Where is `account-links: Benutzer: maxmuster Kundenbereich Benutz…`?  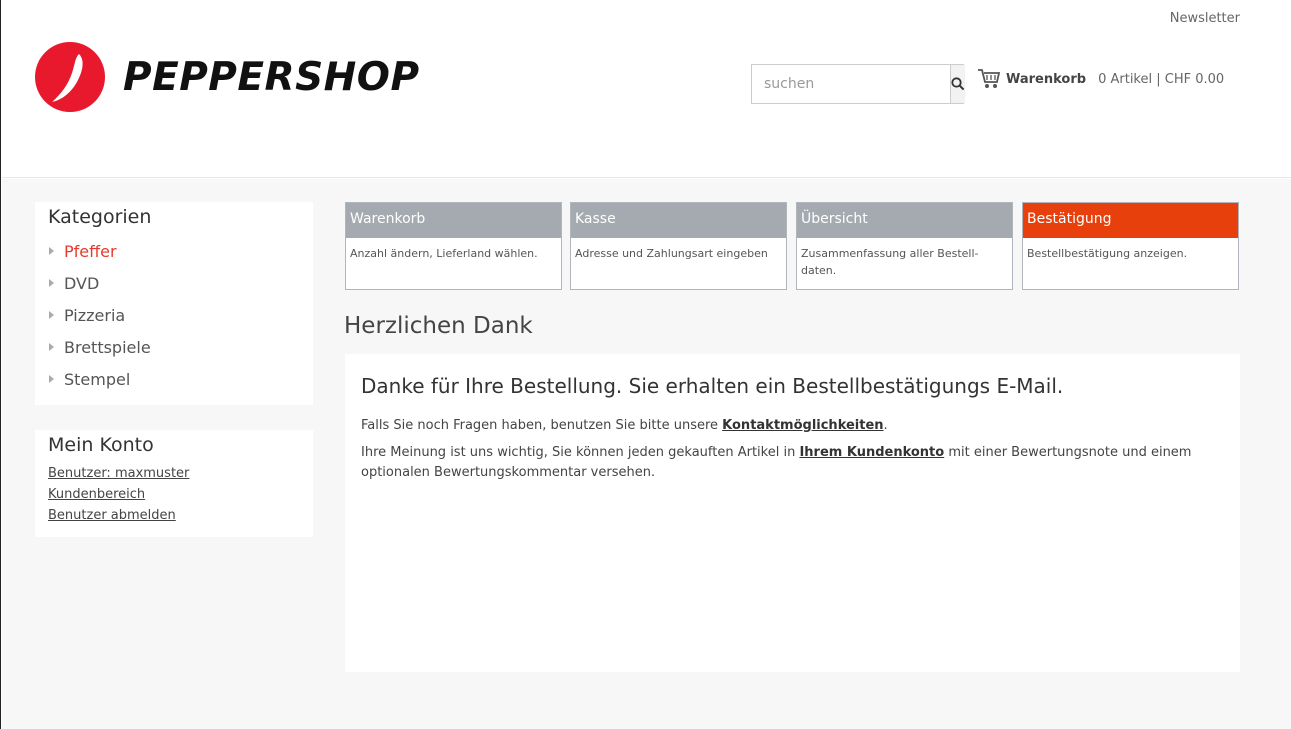
account-links: Benutzer: maxmuster Kundenbereich Benutz… is located at coordinates (174, 494).